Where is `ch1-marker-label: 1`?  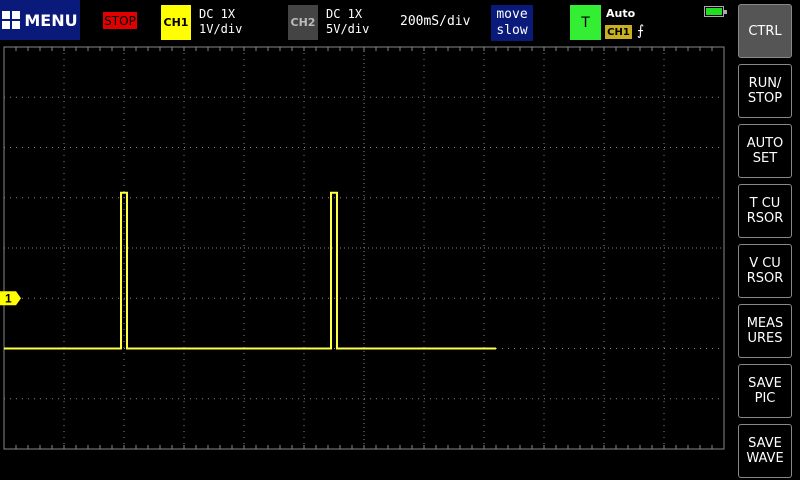 ch1-marker-label: 1 is located at coordinates (8, 298).